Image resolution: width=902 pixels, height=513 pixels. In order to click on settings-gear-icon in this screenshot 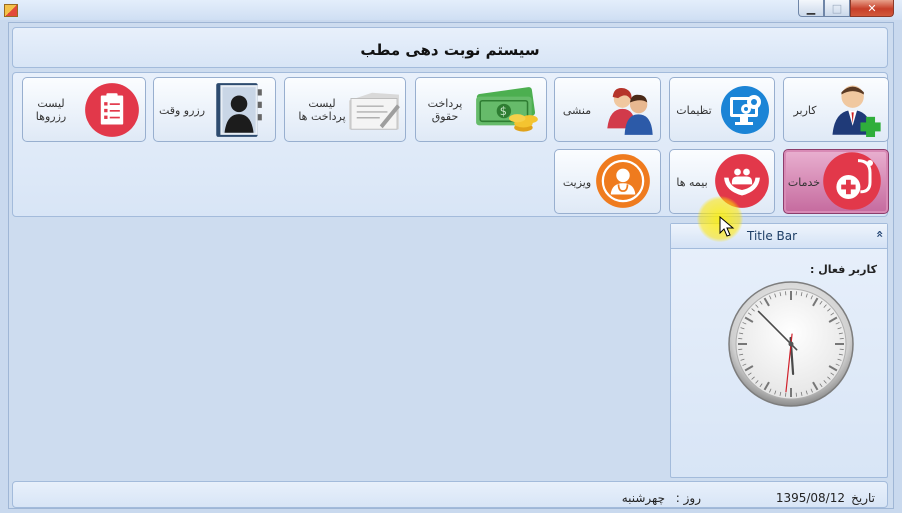, I will do `click(745, 110)`.